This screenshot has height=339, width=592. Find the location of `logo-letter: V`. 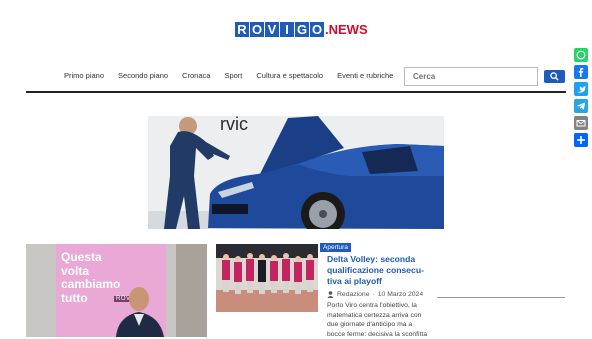

logo-letter: V is located at coordinates (272, 29).